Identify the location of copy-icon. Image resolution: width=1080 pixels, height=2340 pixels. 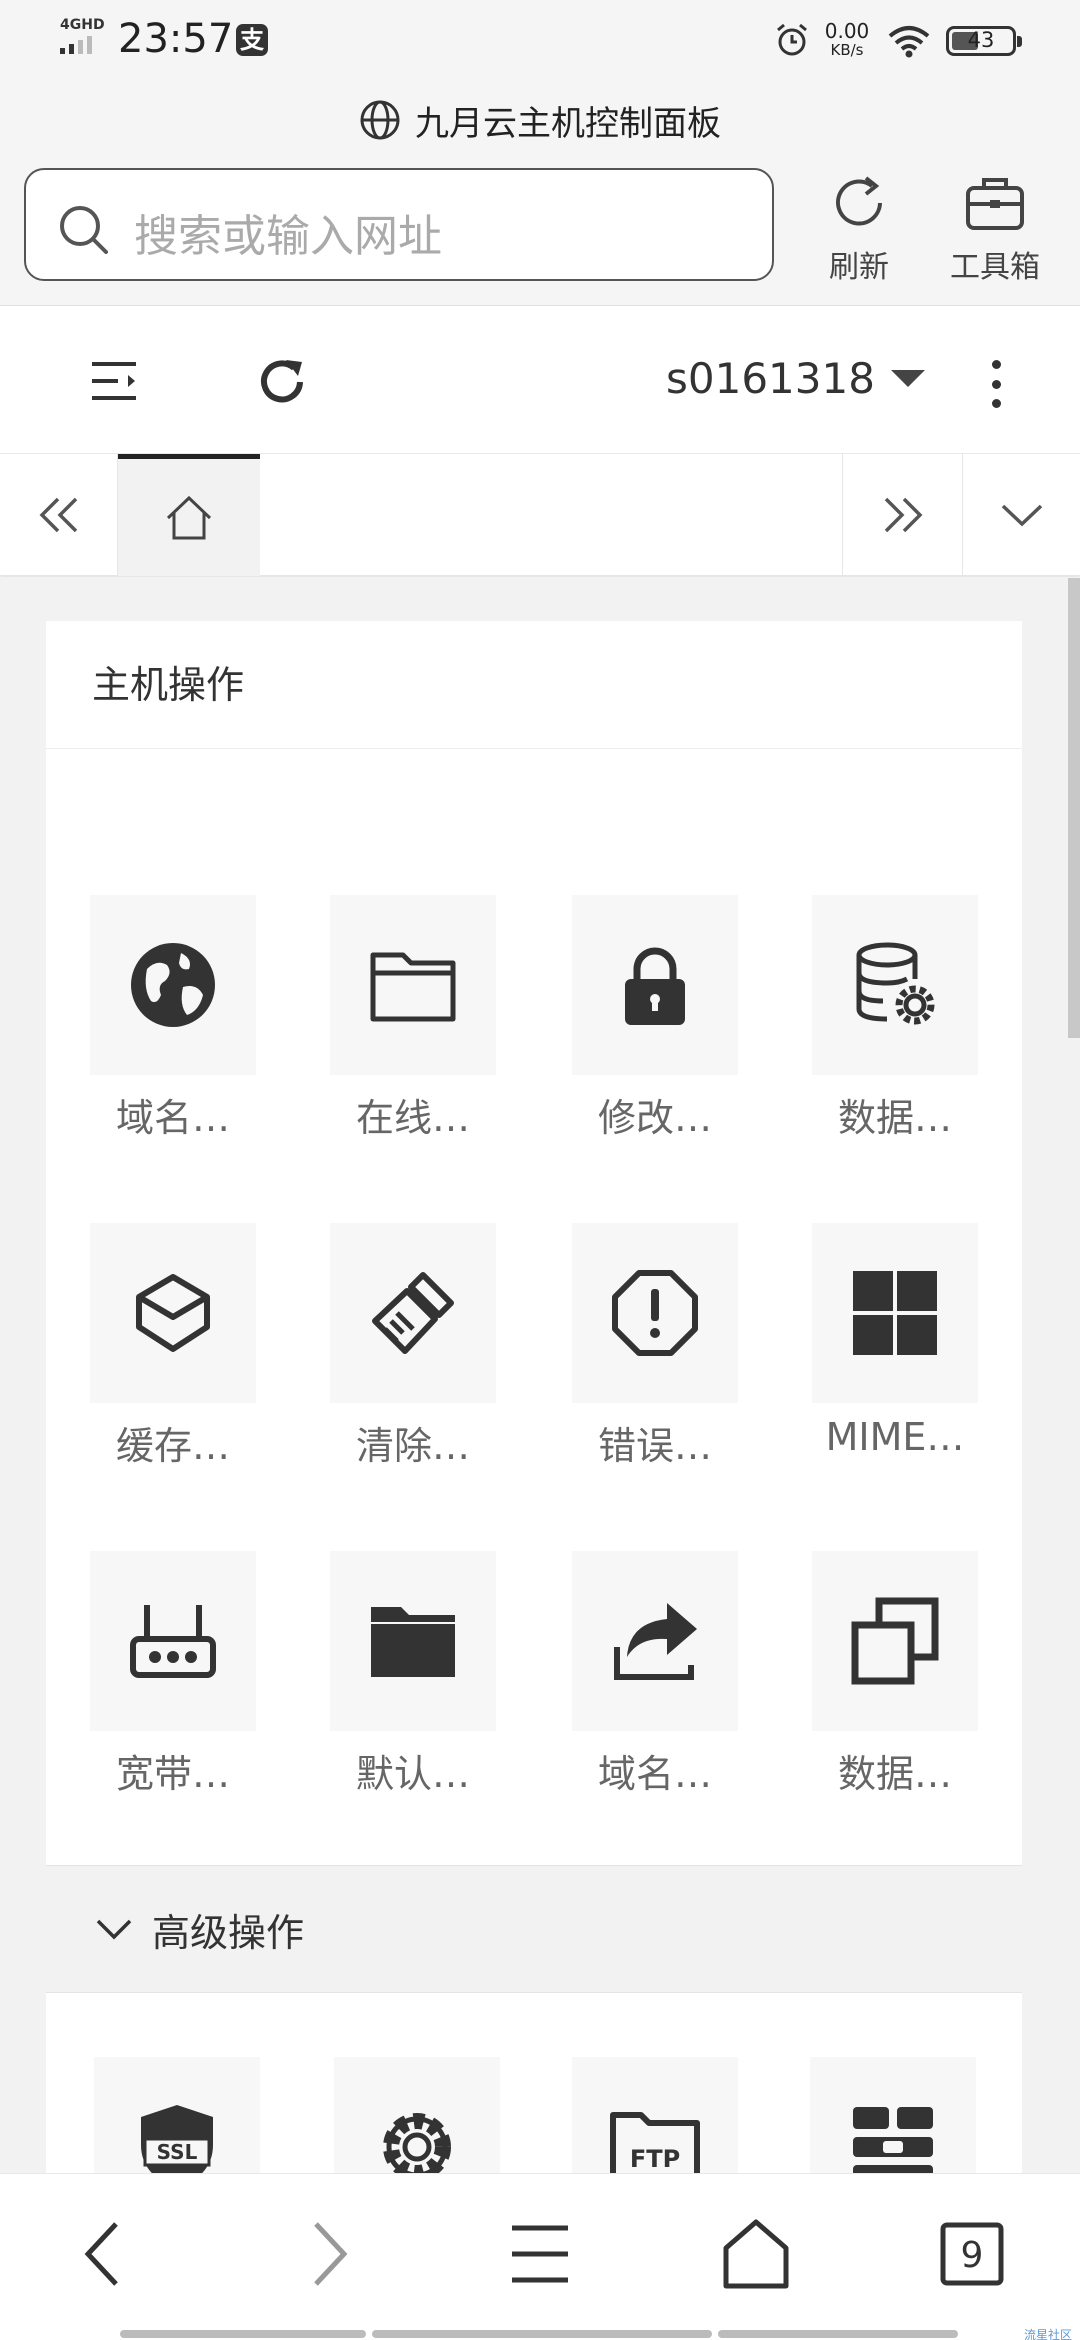
(895, 1641).